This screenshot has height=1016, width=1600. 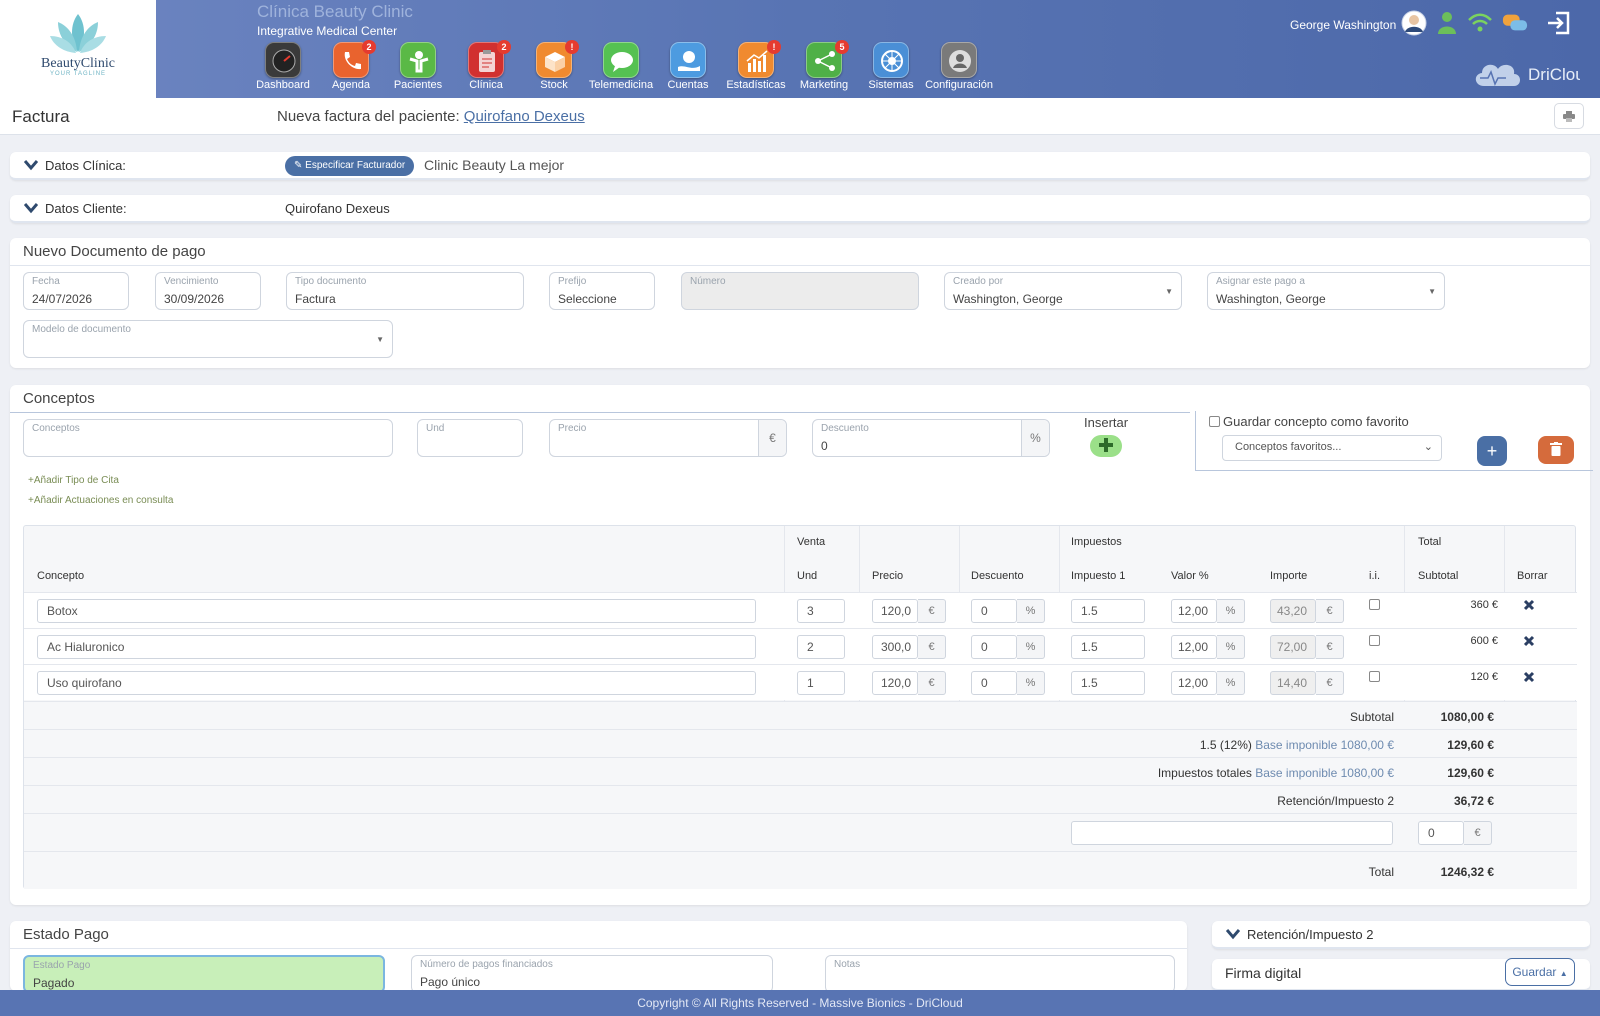 I want to click on estado-pago-select: Estado Pago Pagado, so click(x=204, y=974).